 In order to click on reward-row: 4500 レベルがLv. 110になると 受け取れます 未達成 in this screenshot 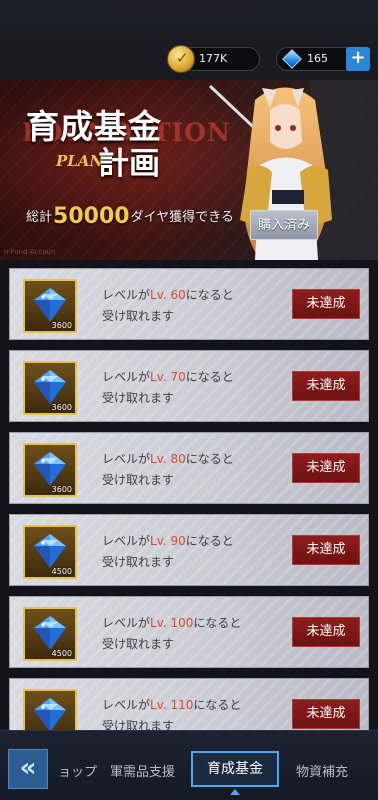, I will do `click(189, 704)`.